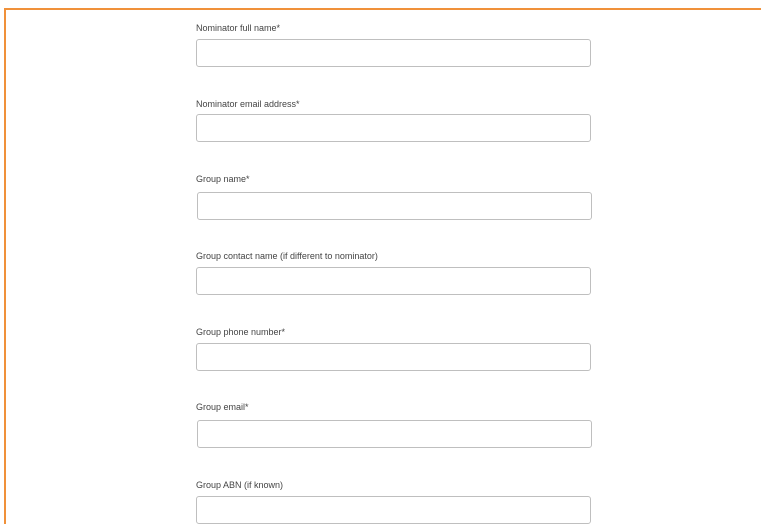 This screenshot has height=524, width=761. What do you see at coordinates (248, 104) in the screenshot?
I see `nominator-email-label: Nominator email address*` at bounding box center [248, 104].